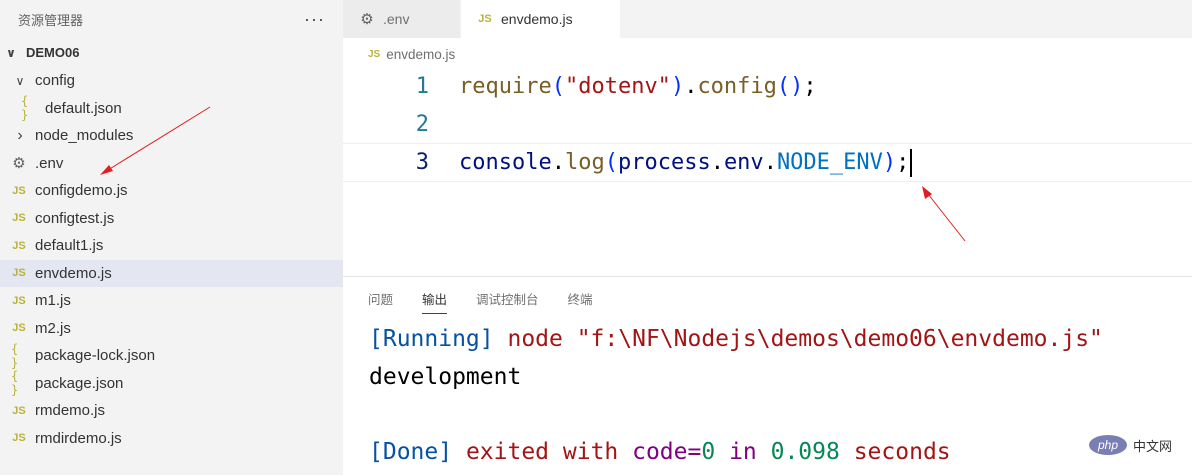  Describe the element at coordinates (1107, 445) in the screenshot. I see `php-logo: php` at that location.